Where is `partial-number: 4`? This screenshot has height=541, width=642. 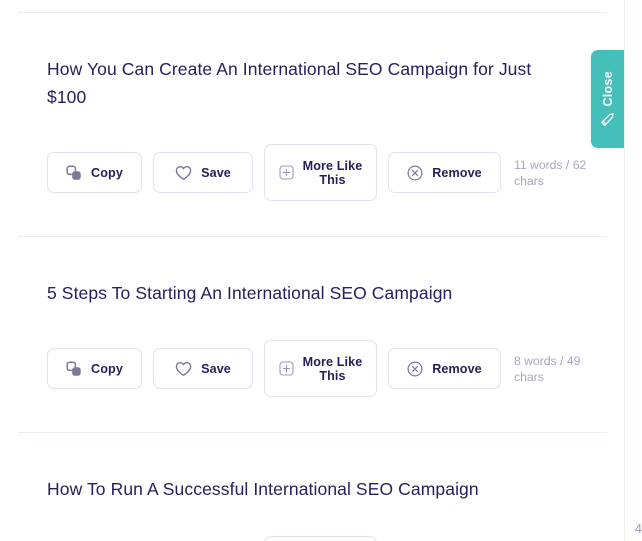
partial-number: 4 is located at coordinates (638, 528).